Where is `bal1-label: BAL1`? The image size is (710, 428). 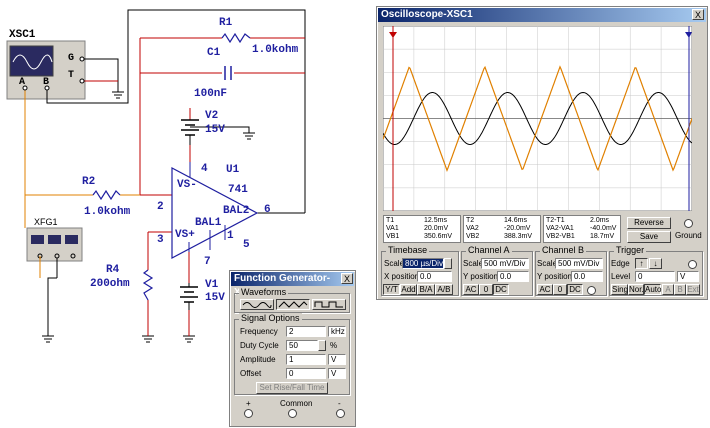
bal1-label: BAL1 is located at coordinates (208, 223).